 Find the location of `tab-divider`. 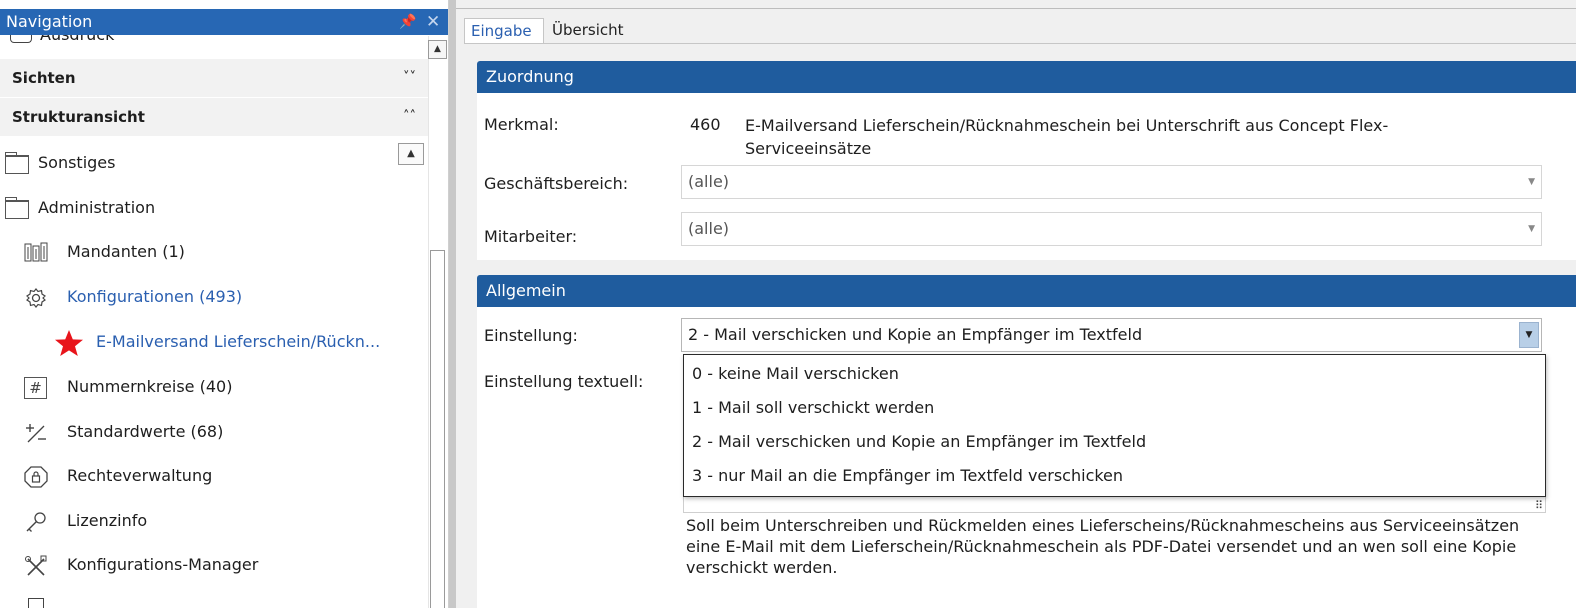

tab-divider is located at coordinates (1020, 43).